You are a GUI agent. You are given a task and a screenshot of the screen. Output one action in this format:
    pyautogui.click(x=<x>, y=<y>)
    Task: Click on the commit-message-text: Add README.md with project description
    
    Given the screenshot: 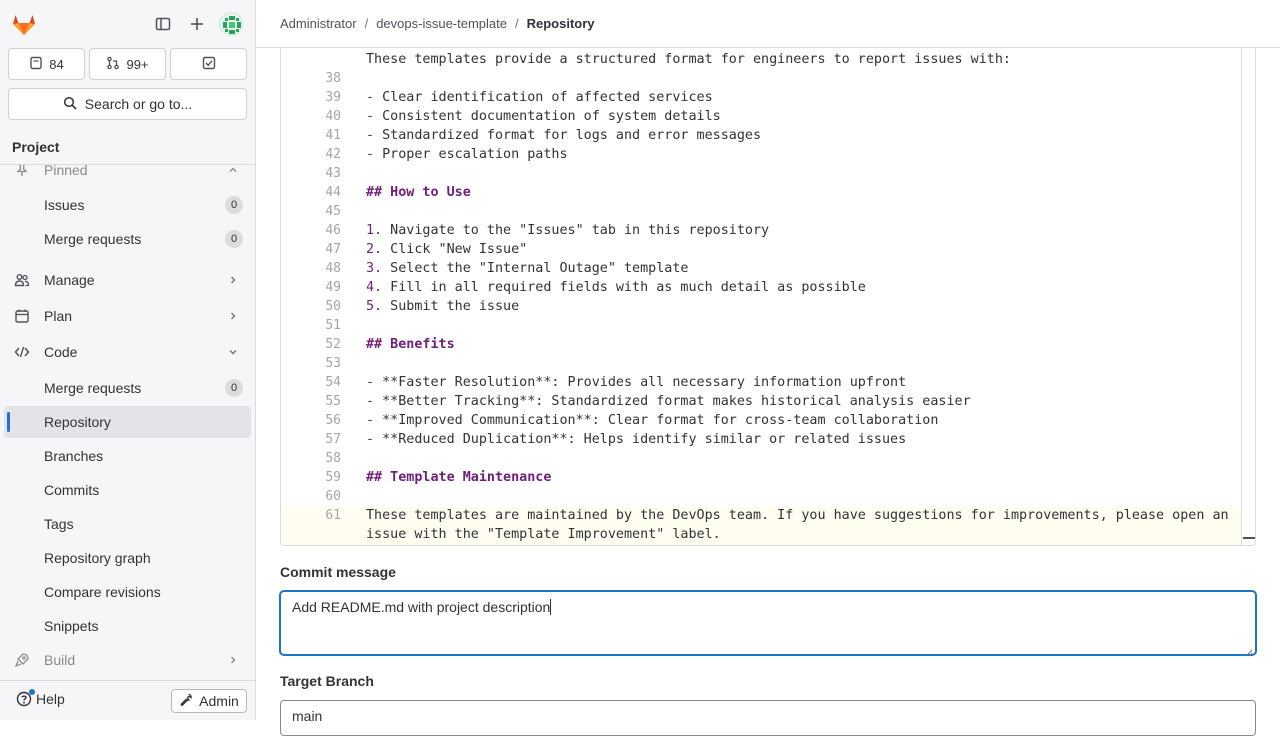 What is the action you would take?
    pyautogui.click(x=421, y=607)
    